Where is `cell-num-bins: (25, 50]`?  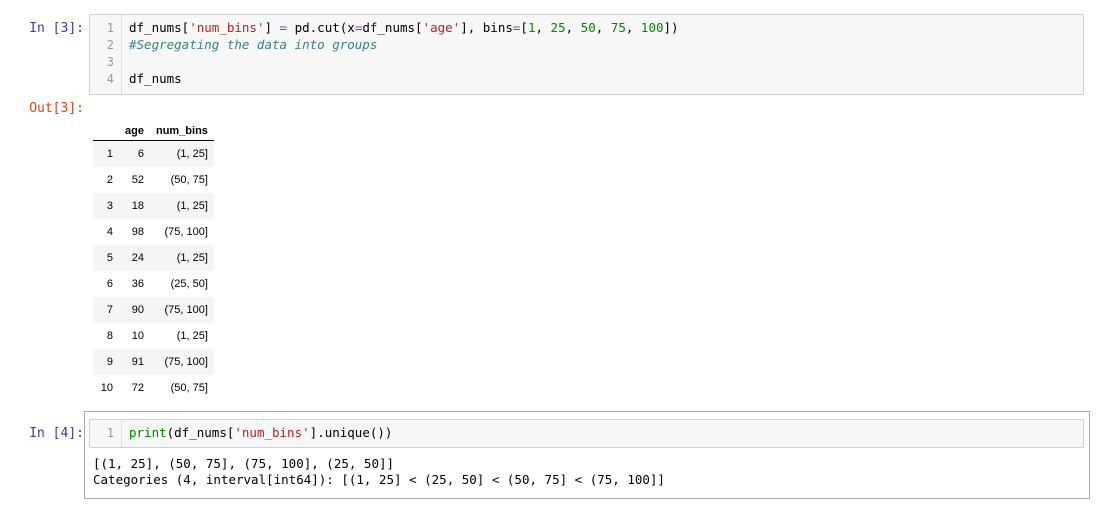
cell-num-bins: (25, 50] is located at coordinates (189, 284).